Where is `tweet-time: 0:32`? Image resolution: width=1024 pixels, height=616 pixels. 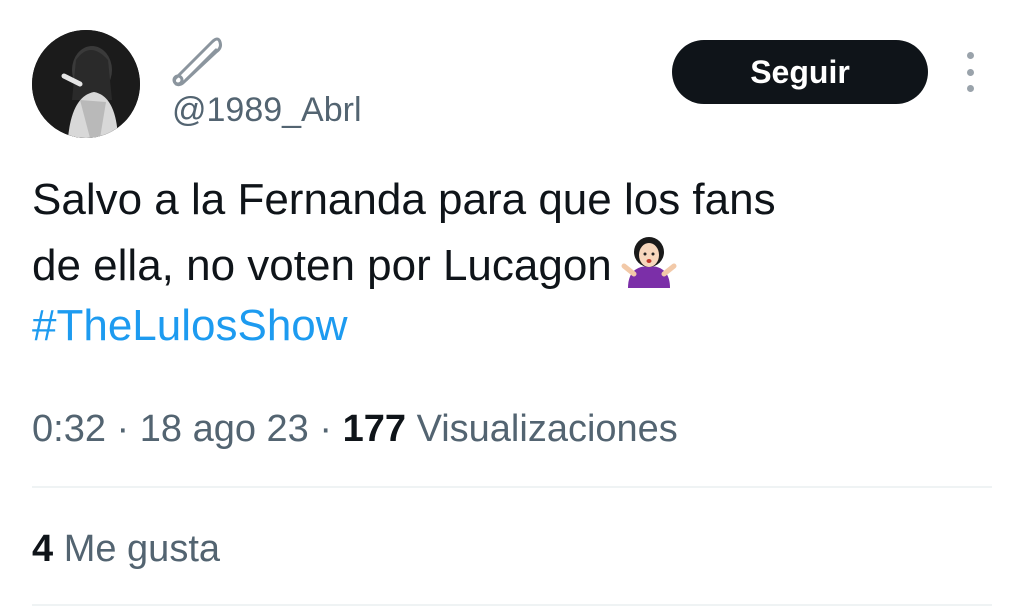
tweet-time: 0:32 is located at coordinates (69, 429).